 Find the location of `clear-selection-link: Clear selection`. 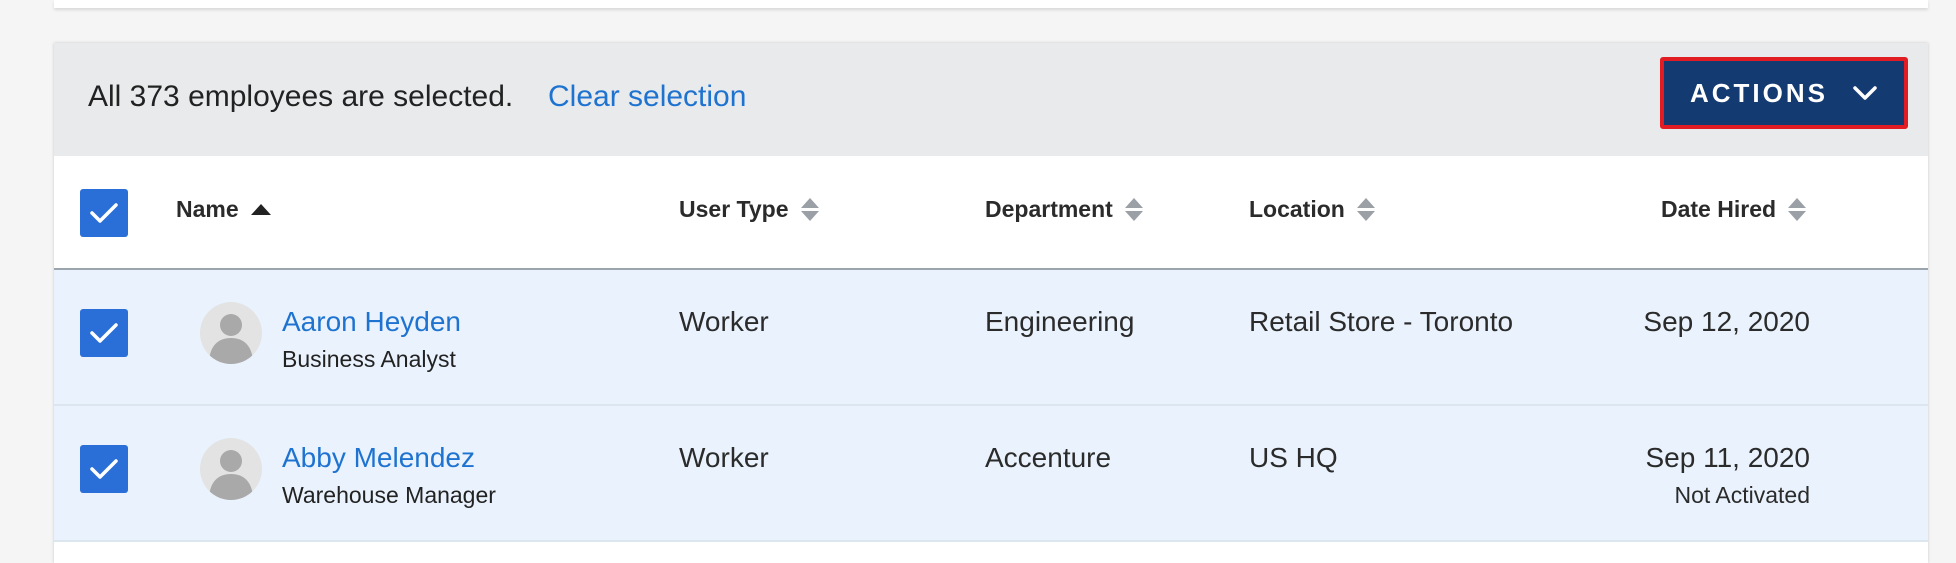

clear-selection-link: Clear selection is located at coordinates (647, 97).